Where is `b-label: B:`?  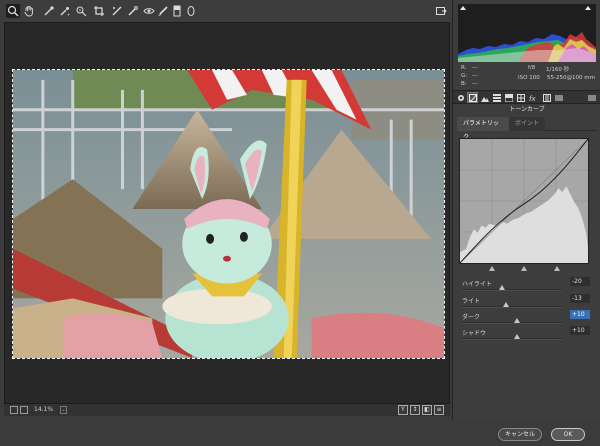
b-label: B: is located at coordinates (464, 84).